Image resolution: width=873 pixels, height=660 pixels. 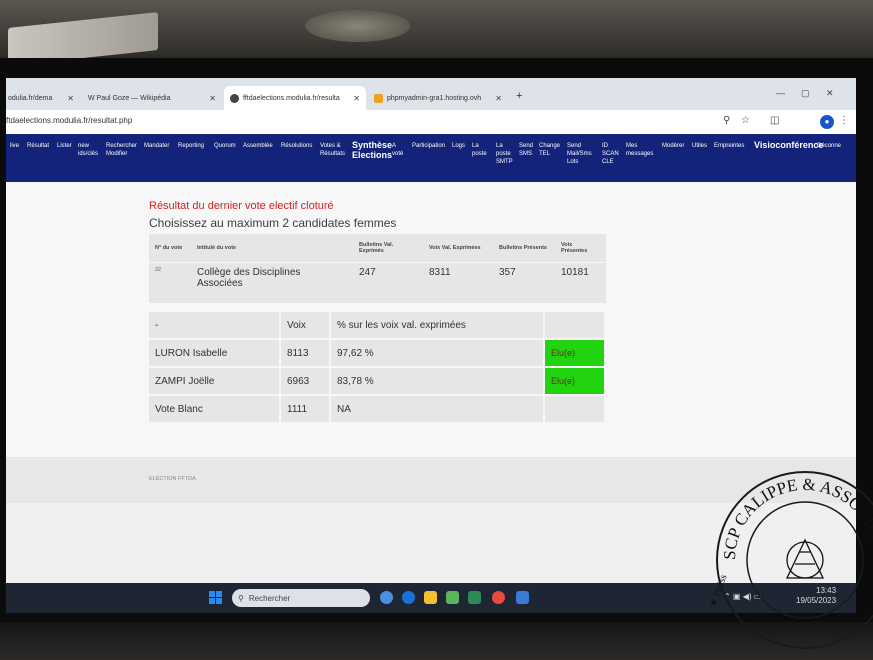 I want to click on new-tab-button: +, so click(x=519, y=96).